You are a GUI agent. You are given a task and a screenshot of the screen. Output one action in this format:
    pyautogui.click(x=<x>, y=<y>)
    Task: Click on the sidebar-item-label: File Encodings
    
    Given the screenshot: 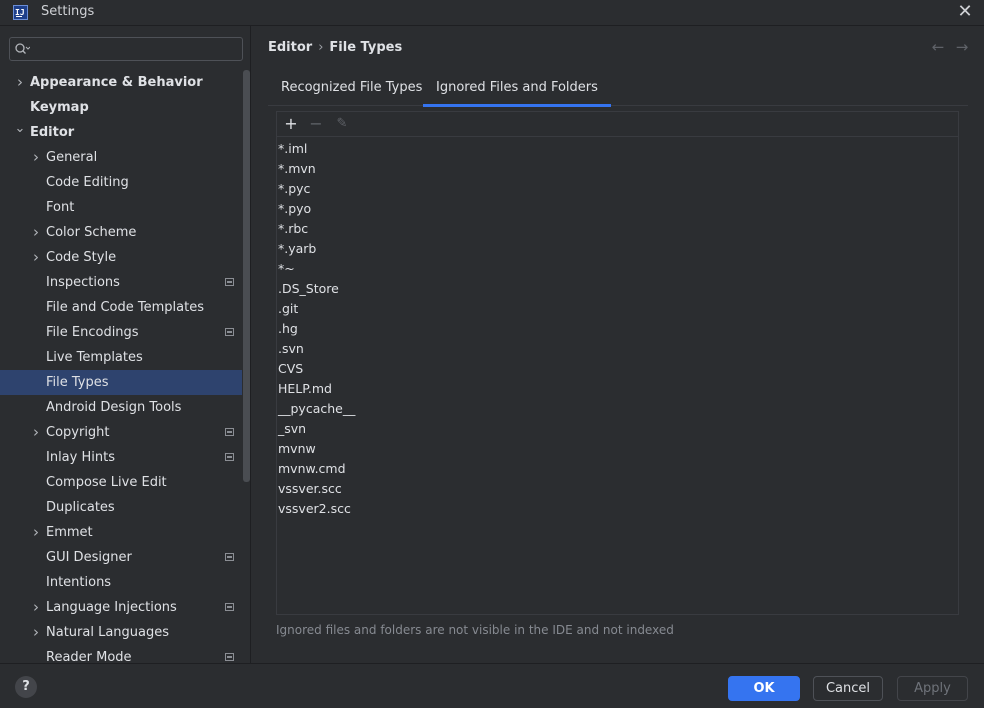 What is the action you would take?
    pyautogui.click(x=92, y=332)
    